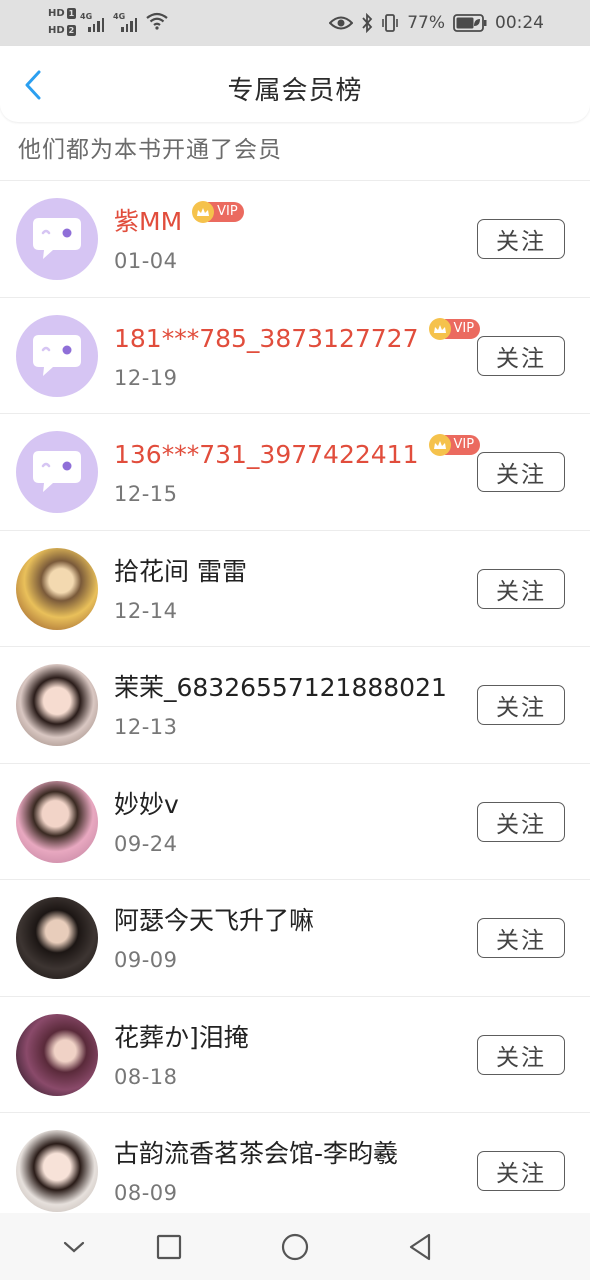 This screenshot has height=1280, width=590. What do you see at coordinates (426, 23) in the screenshot?
I see `battery-percent: 77%` at bounding box center [426, 23].